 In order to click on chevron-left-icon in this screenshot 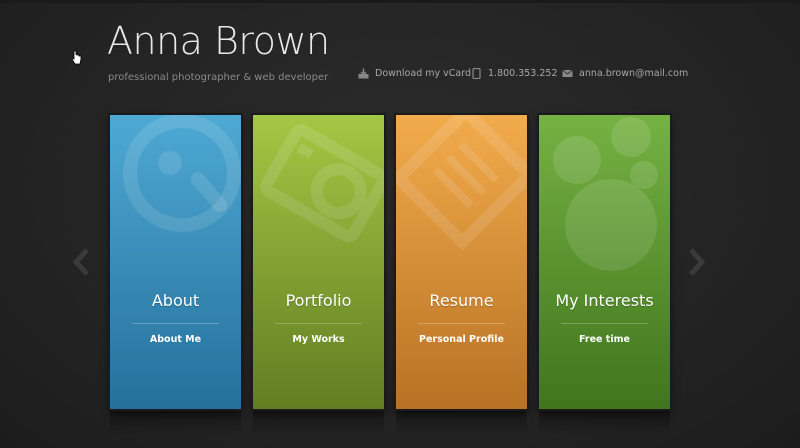, I will do `click(81, 262)`.